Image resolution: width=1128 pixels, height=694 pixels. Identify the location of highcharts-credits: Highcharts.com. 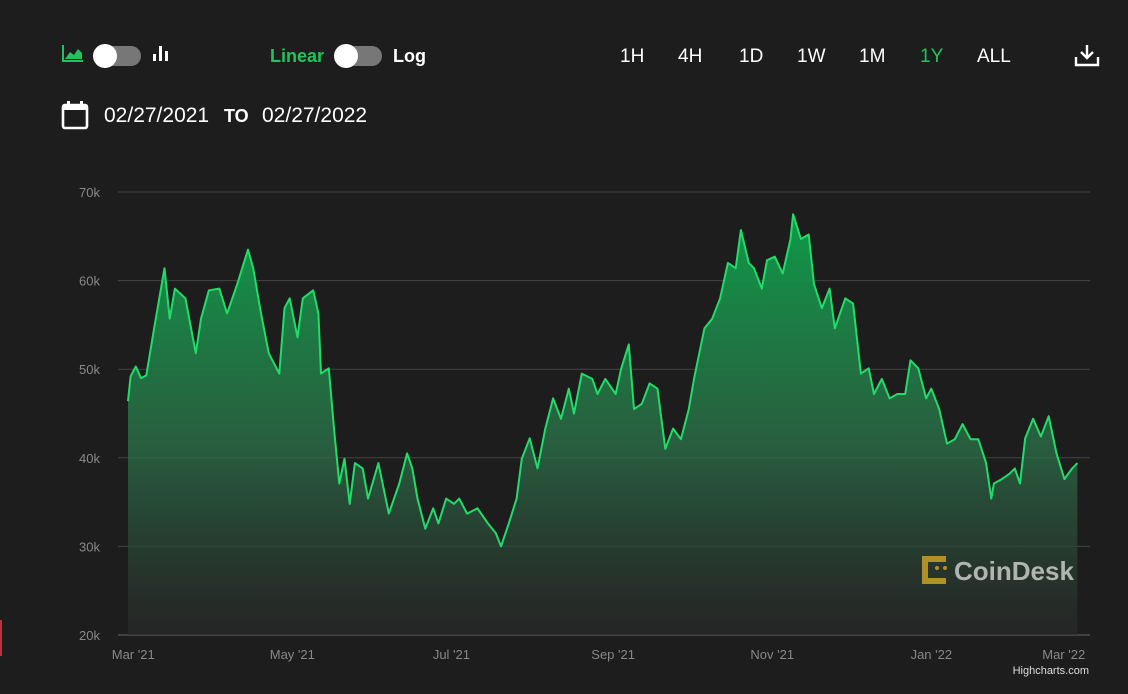
(1051, 671).